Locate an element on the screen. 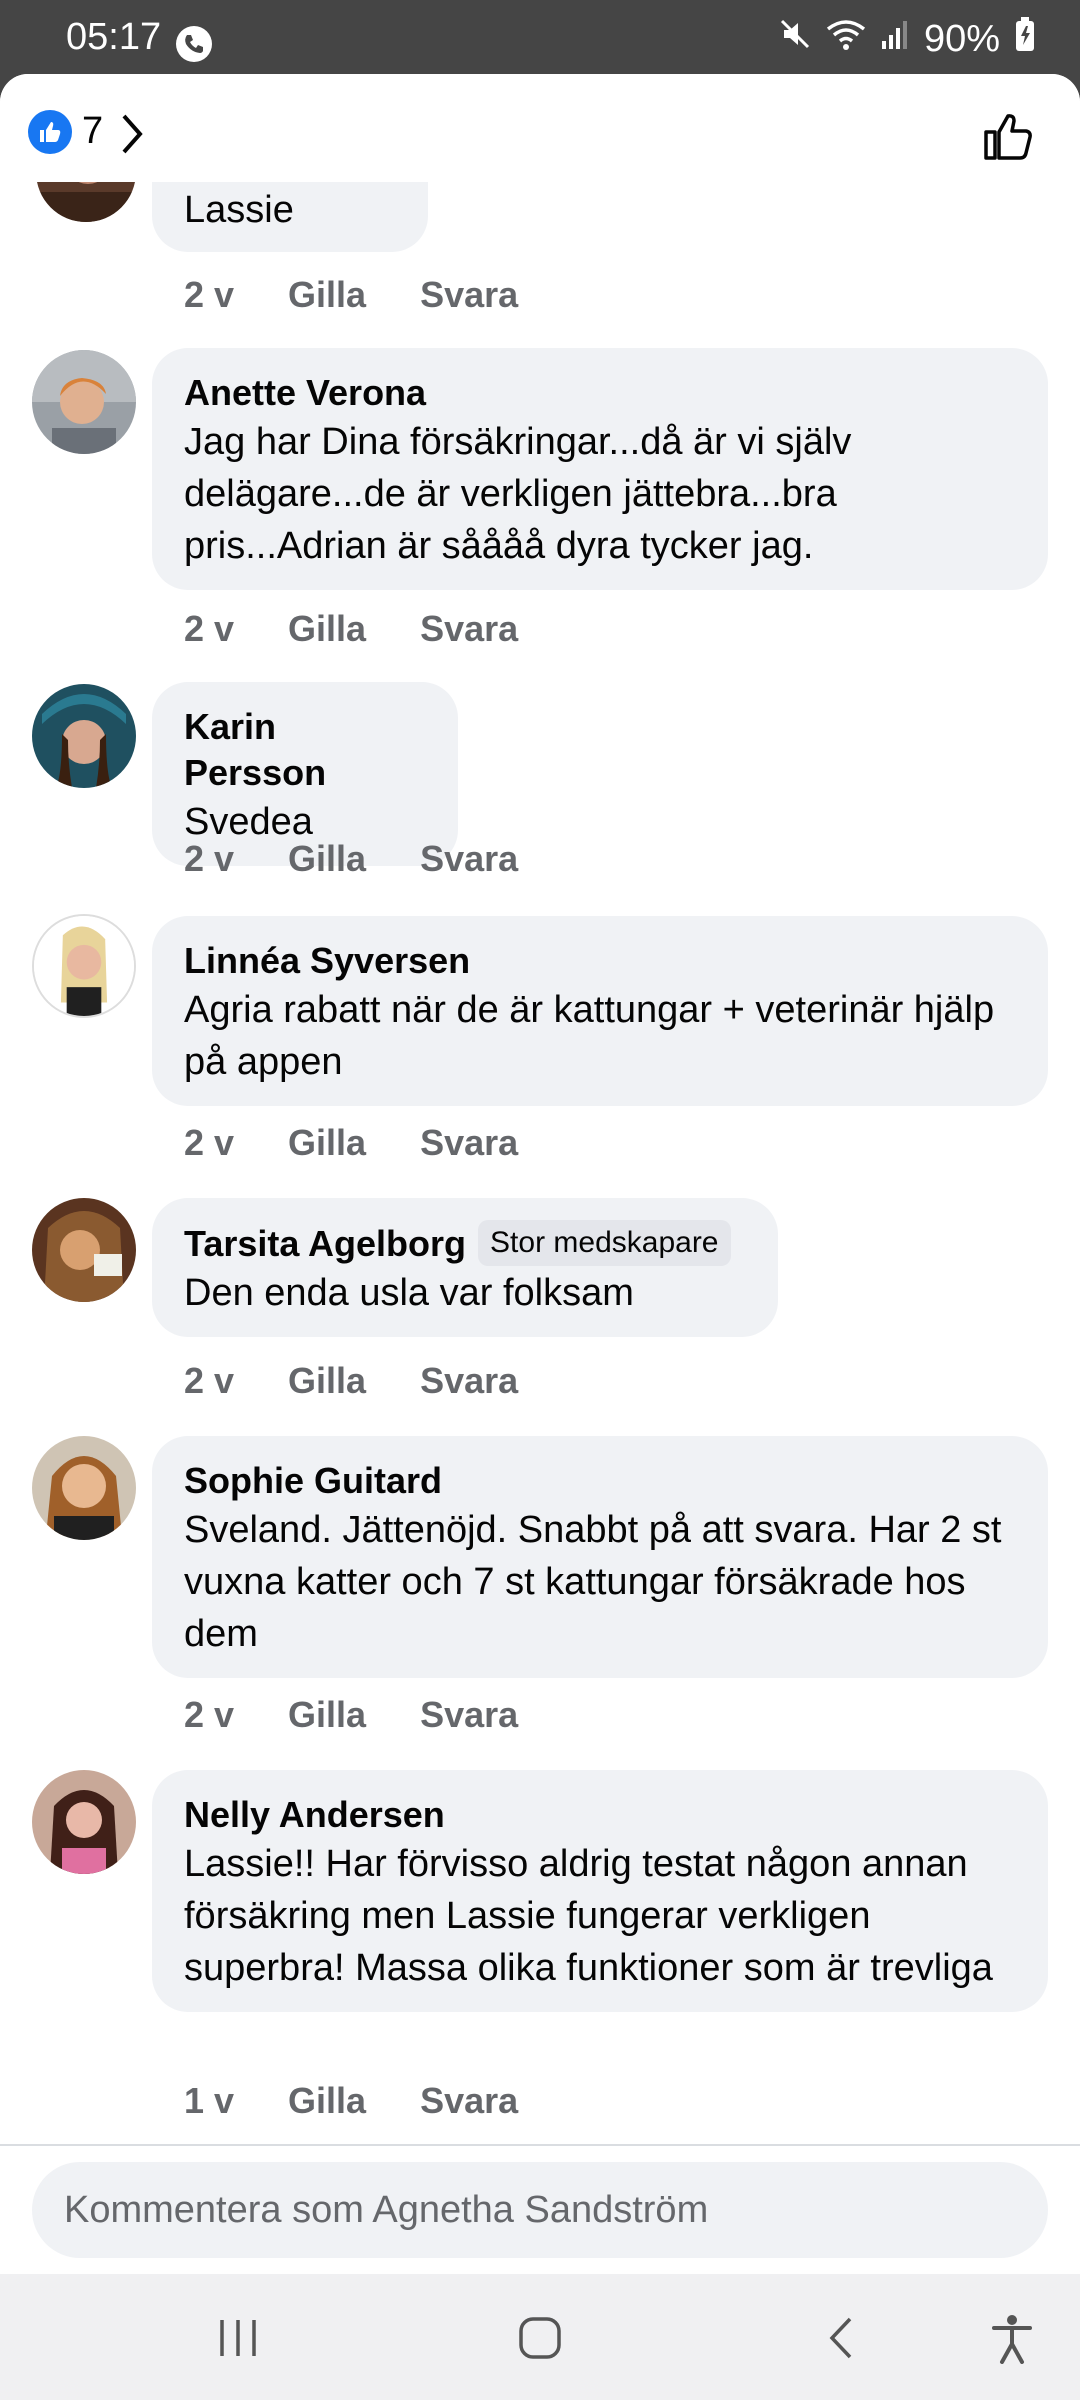 The width and height of the screenshot is (1080, 2400). comment-bubble: Lassie is located at coordinates (290, 213).